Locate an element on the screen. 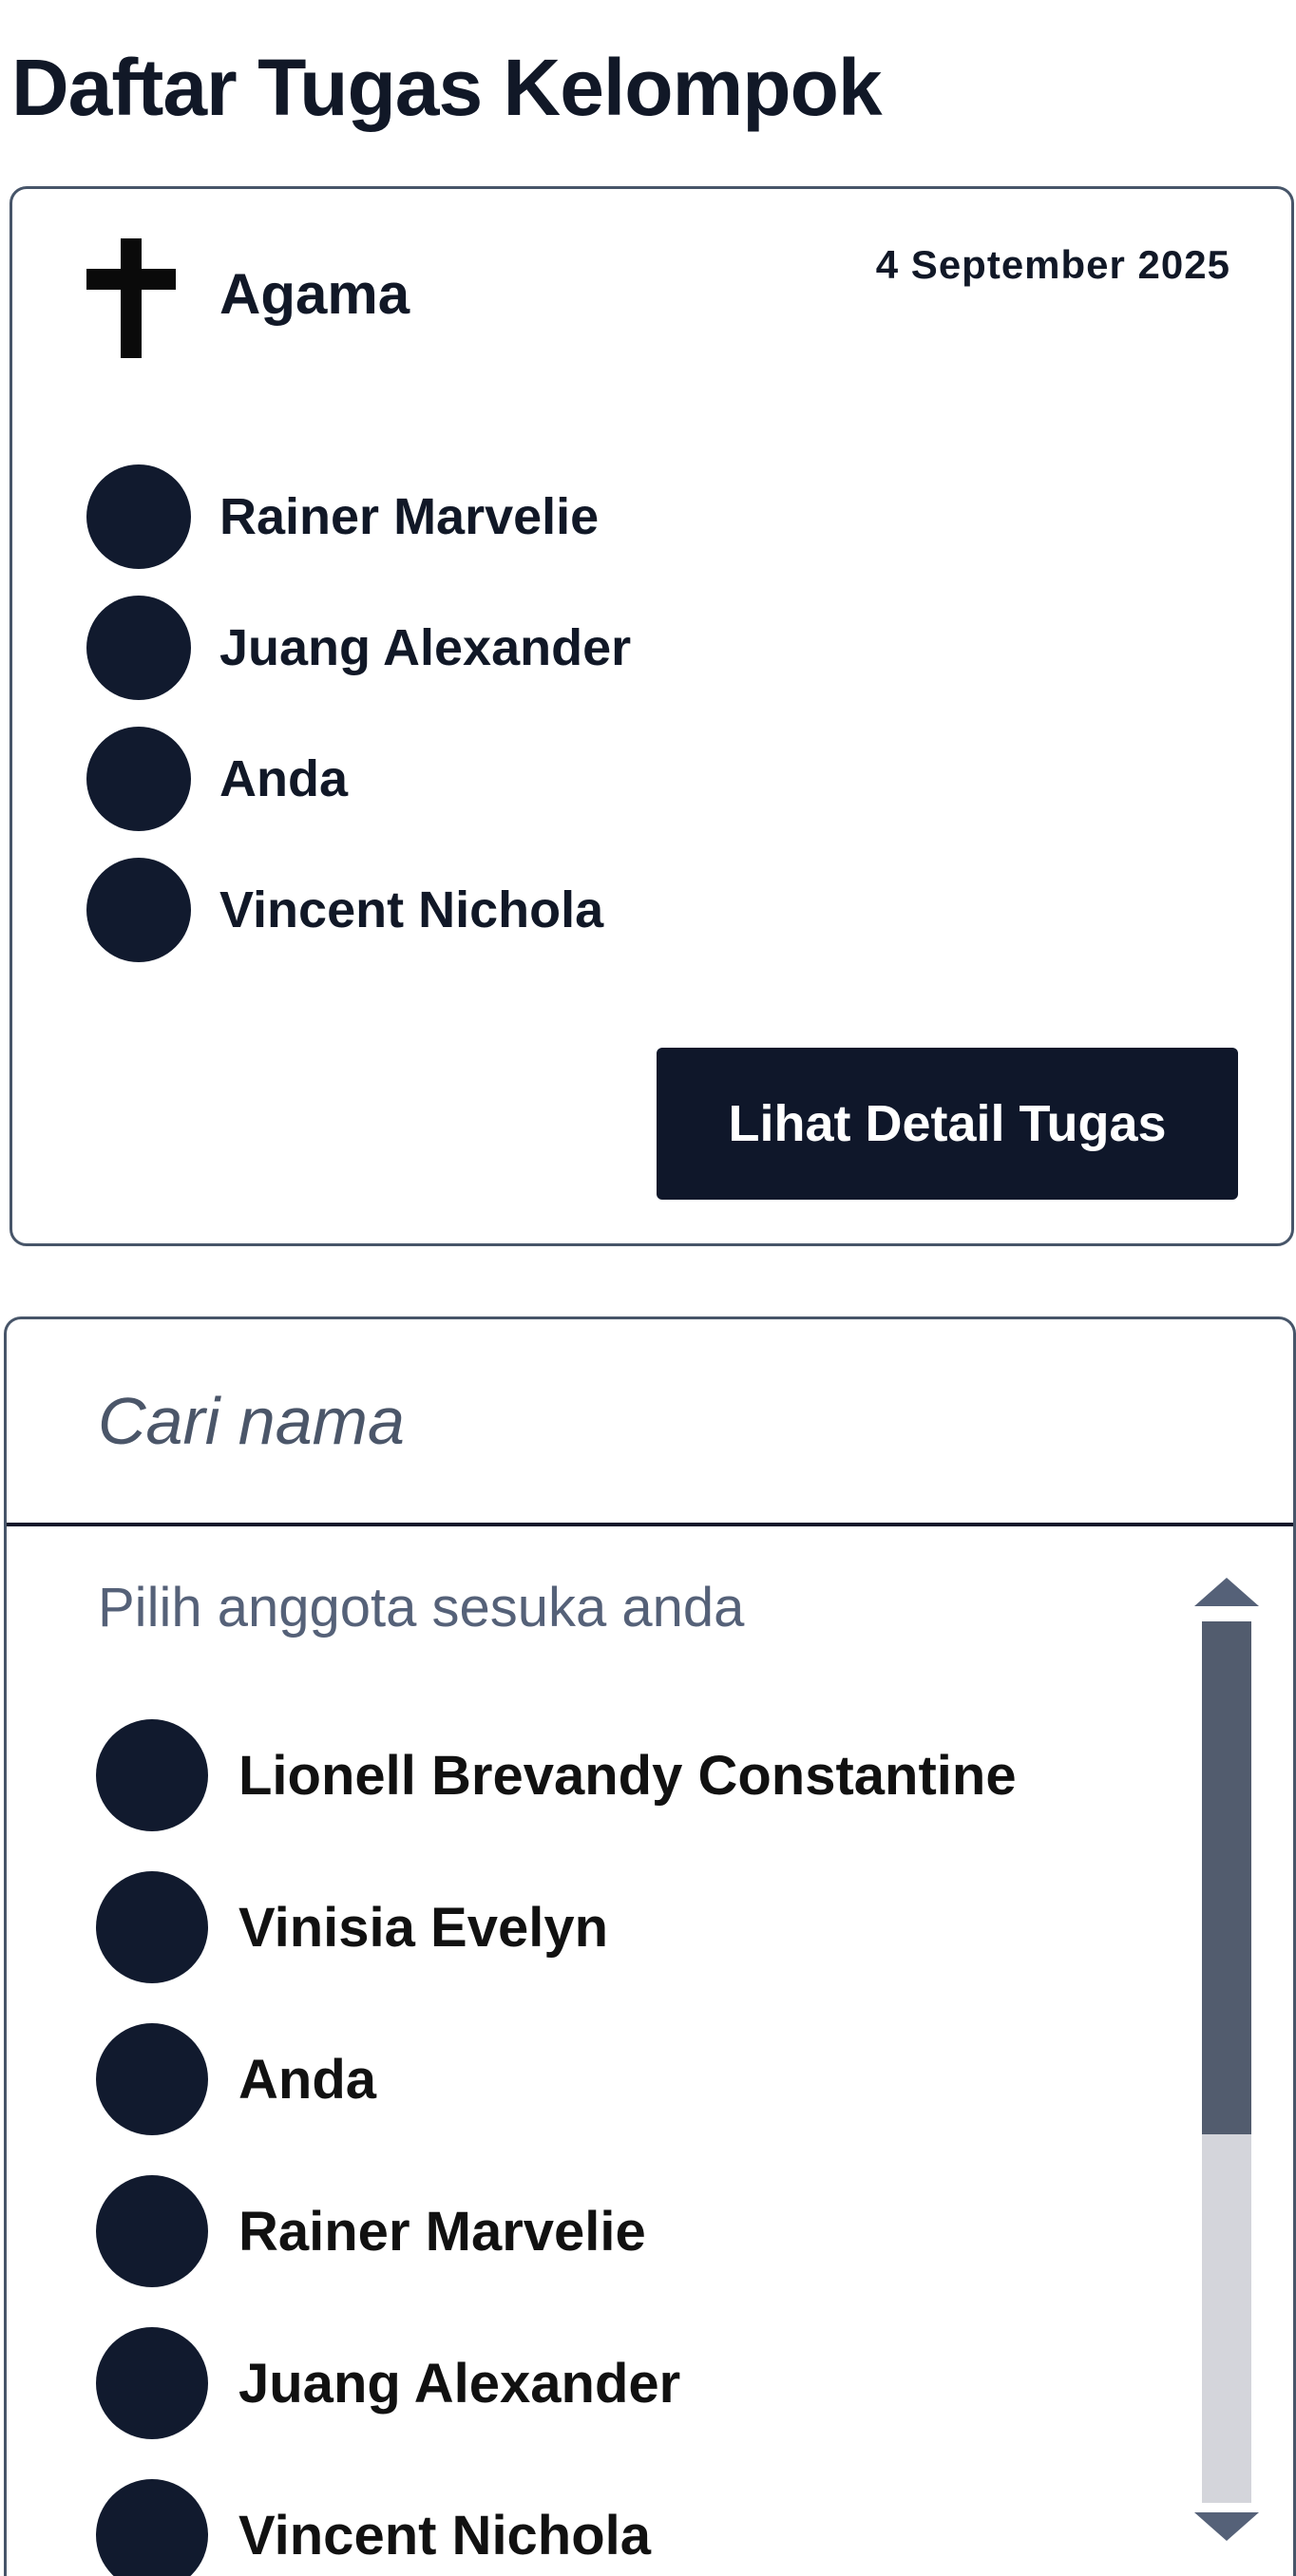 The height and width of the screenshot is (2576, 1296). list-item: Rainer Marvelie is located at coordinates (557, 2231).